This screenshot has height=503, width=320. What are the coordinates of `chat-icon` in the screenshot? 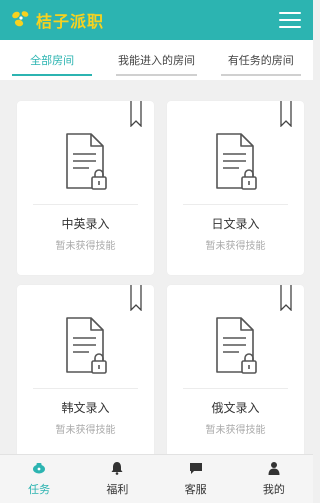 It's located at (195, 468).